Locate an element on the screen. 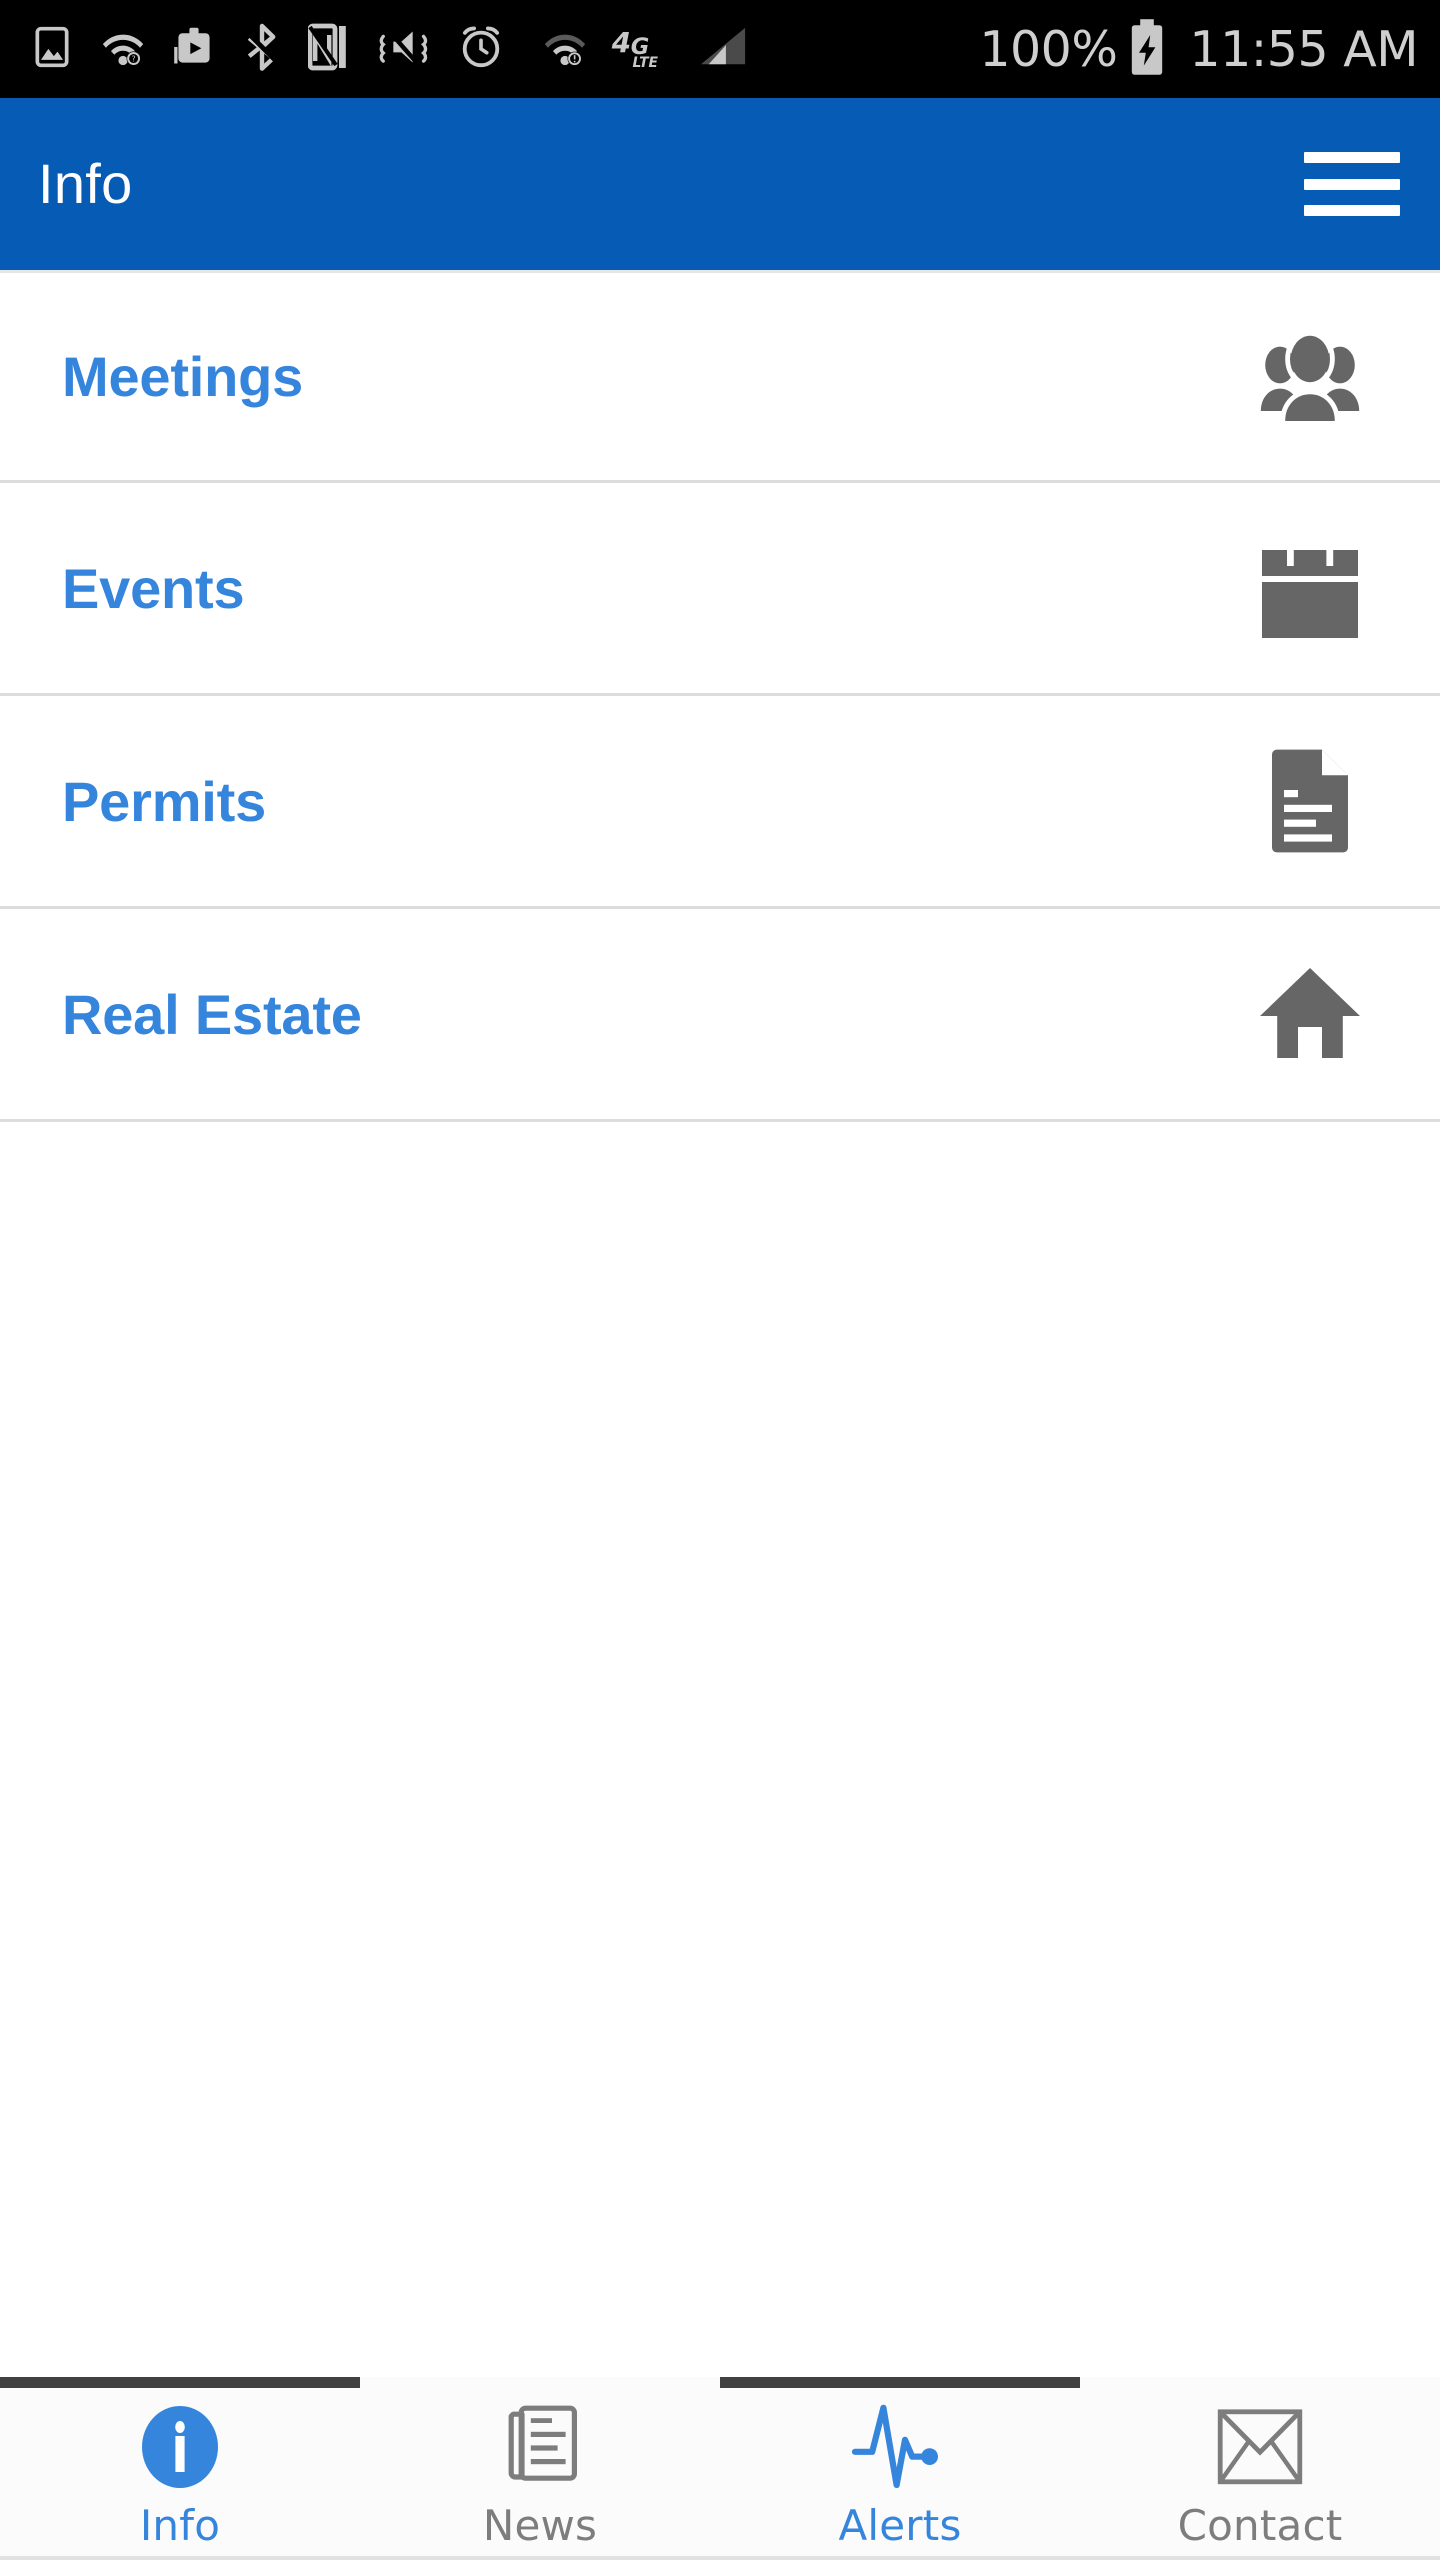  list-item-label: Events is located at coordinates (153, 588).